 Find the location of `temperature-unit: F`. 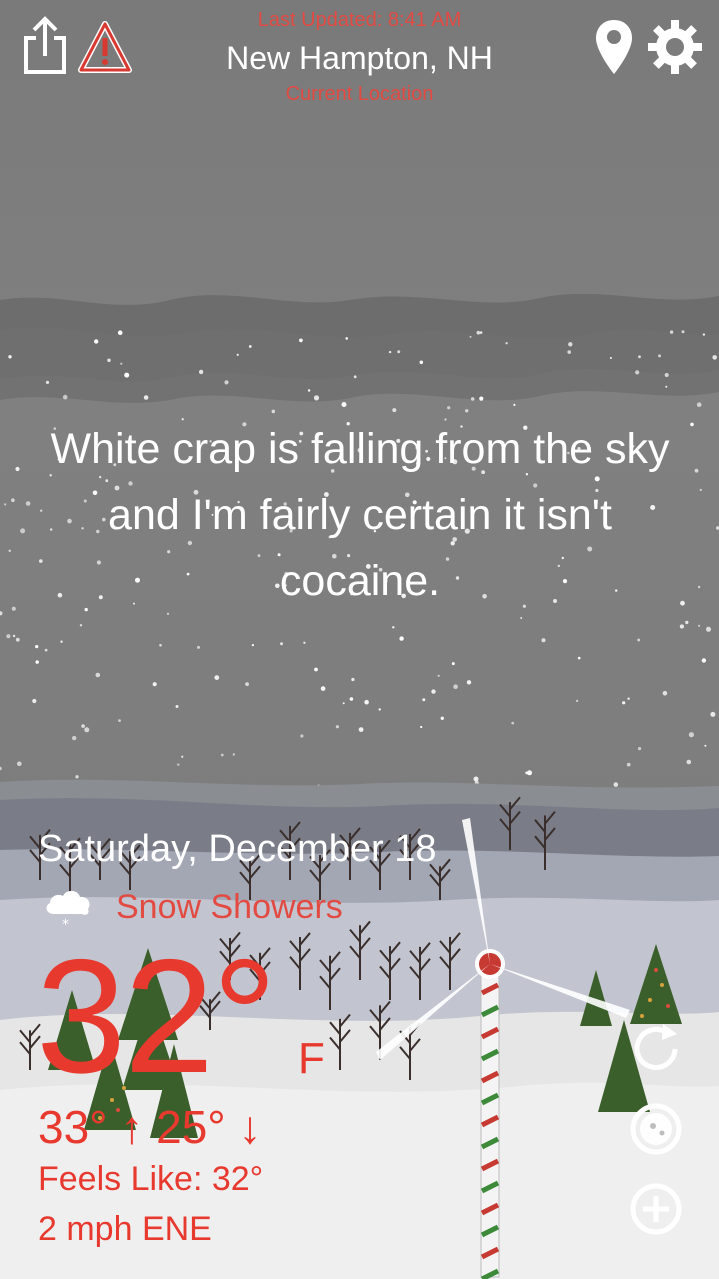

temperature-unit: F is located at coordinates (311, 1059).